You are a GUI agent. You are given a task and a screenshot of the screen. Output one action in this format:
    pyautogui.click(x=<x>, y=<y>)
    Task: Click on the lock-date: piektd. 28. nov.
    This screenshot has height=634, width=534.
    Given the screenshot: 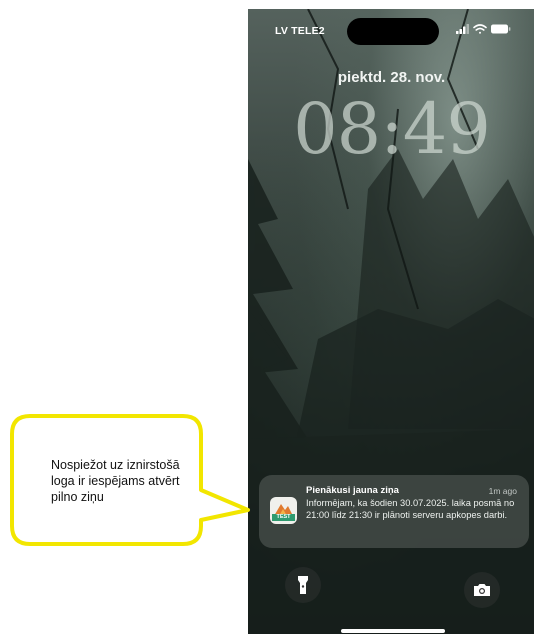 What is the action you would take?
    pyautogui.click(x=391, y=77)
    